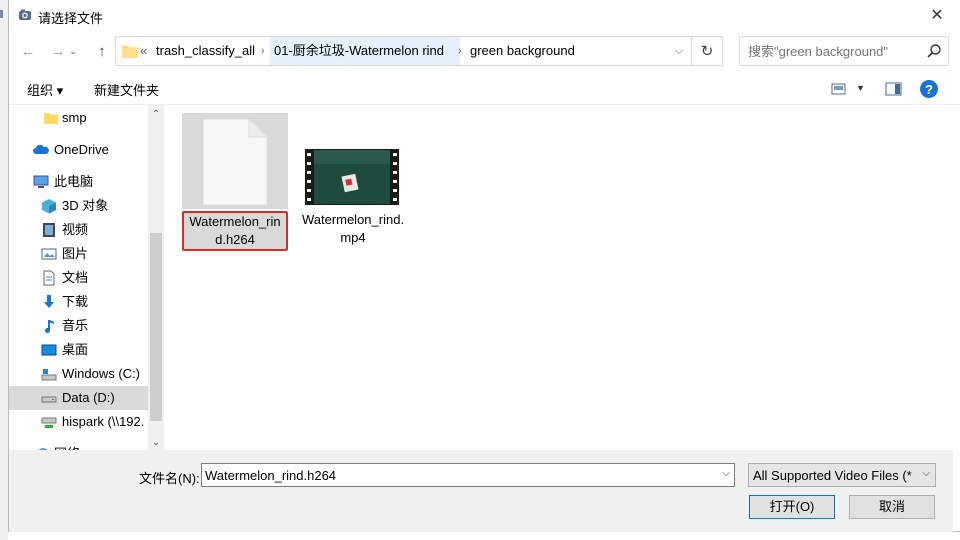 The width and height of the screenshot is (960, 540). I want to click on sidebar-item-3d-objects: 3D 对象, so click(78, 206).